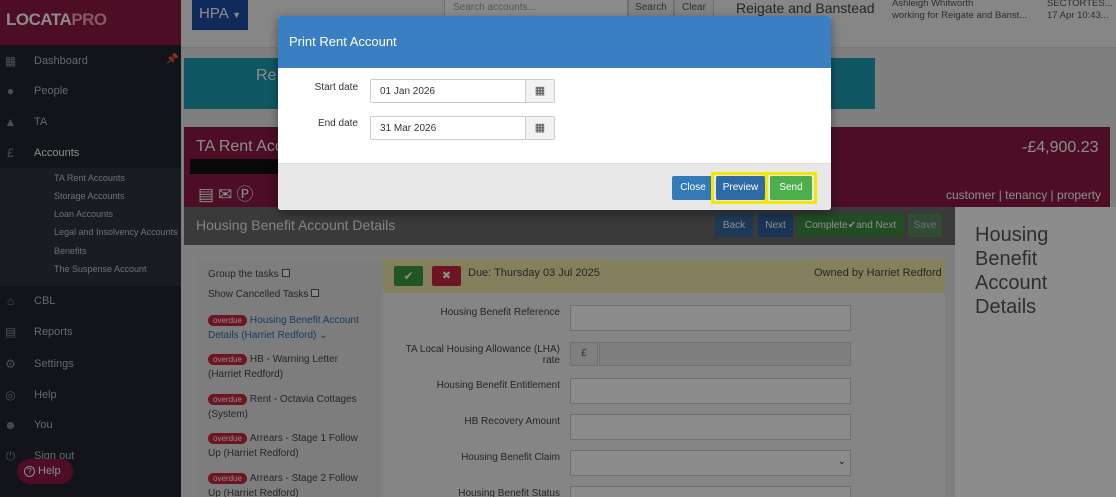 Image resolution: width=1116 pixels, height=497 pixels. What do you see at coordinates (554, 186) in the screenshot?
I see `modal-footer: Close Preview Send` at bounding box center [554, 186].